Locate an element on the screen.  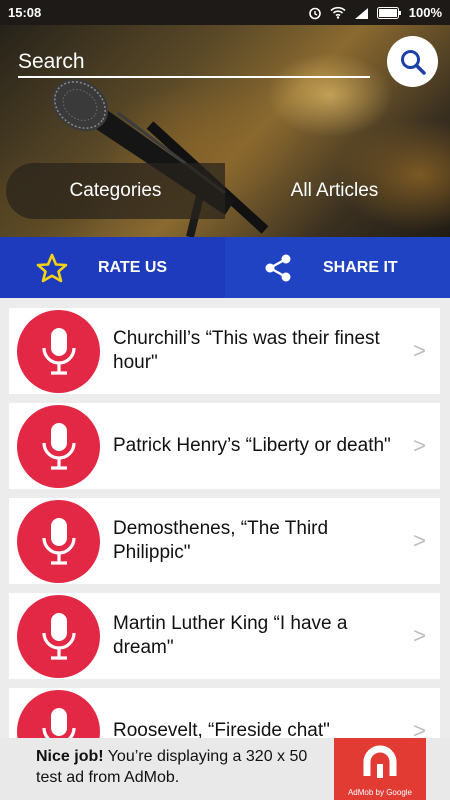
tab-bar: Categories All Articles is located at coordinates (225, 191).